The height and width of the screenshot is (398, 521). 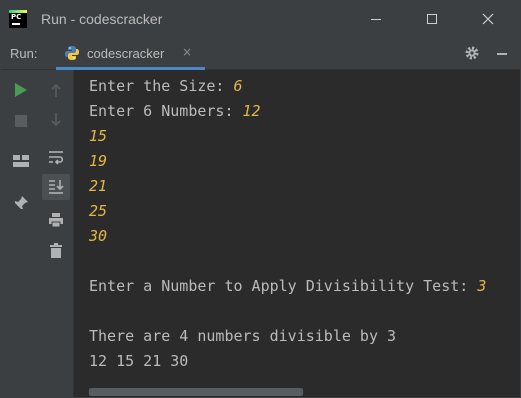 What do you see at coordinates (56, 251) in the screenshot?
I see `trash-icon` at bounding box center [56, 251].